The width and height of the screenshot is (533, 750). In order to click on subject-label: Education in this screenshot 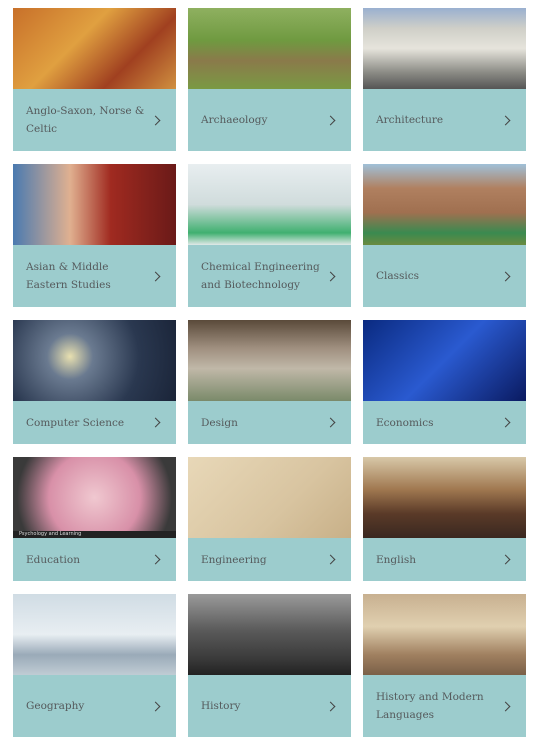, I will do `click(53, 559)`.